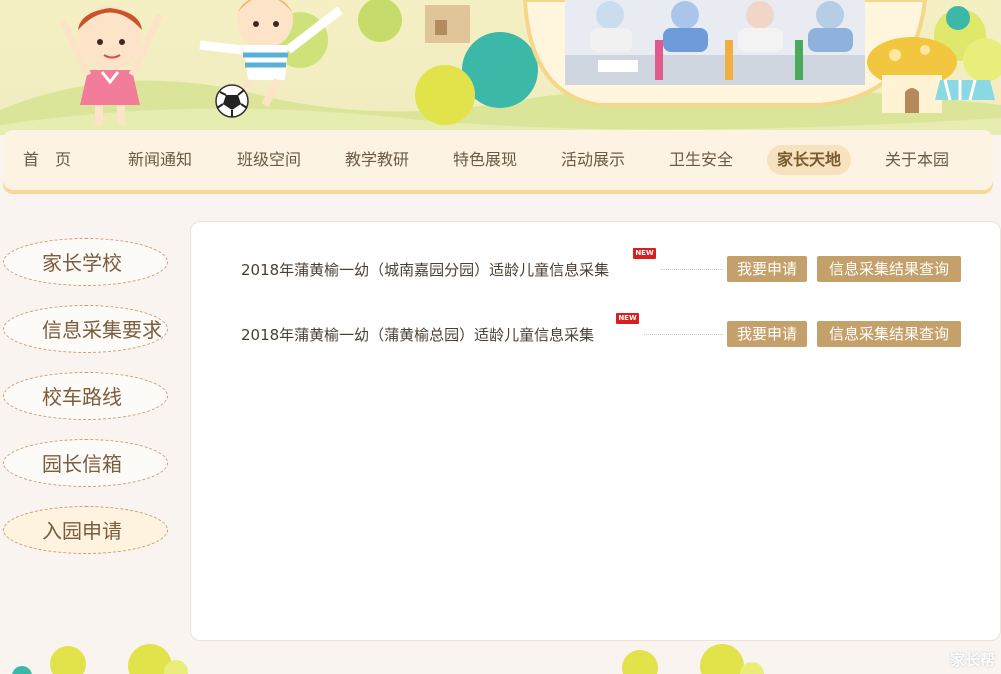  I want to click on article-title-link: 2018年蒲黄榆一幼（蒲黄榆总园）适龄儿童信息采集, so click(417, 334).